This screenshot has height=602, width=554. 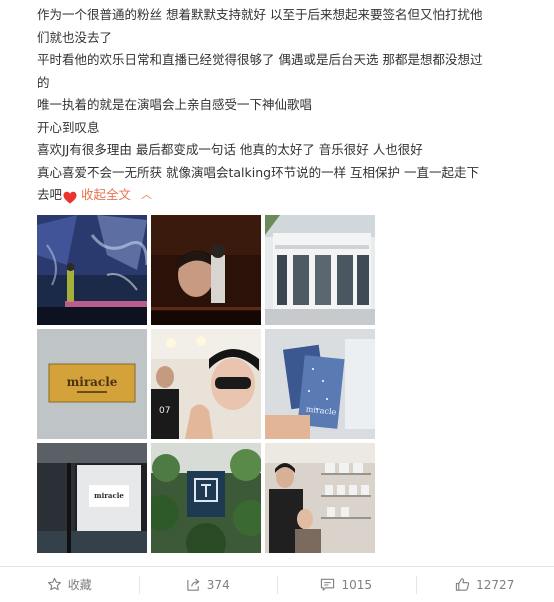 What do you see at coordinates (218, 585) in the screenshot?
I see `repost-count: 374` at bounding box center [218, 585].